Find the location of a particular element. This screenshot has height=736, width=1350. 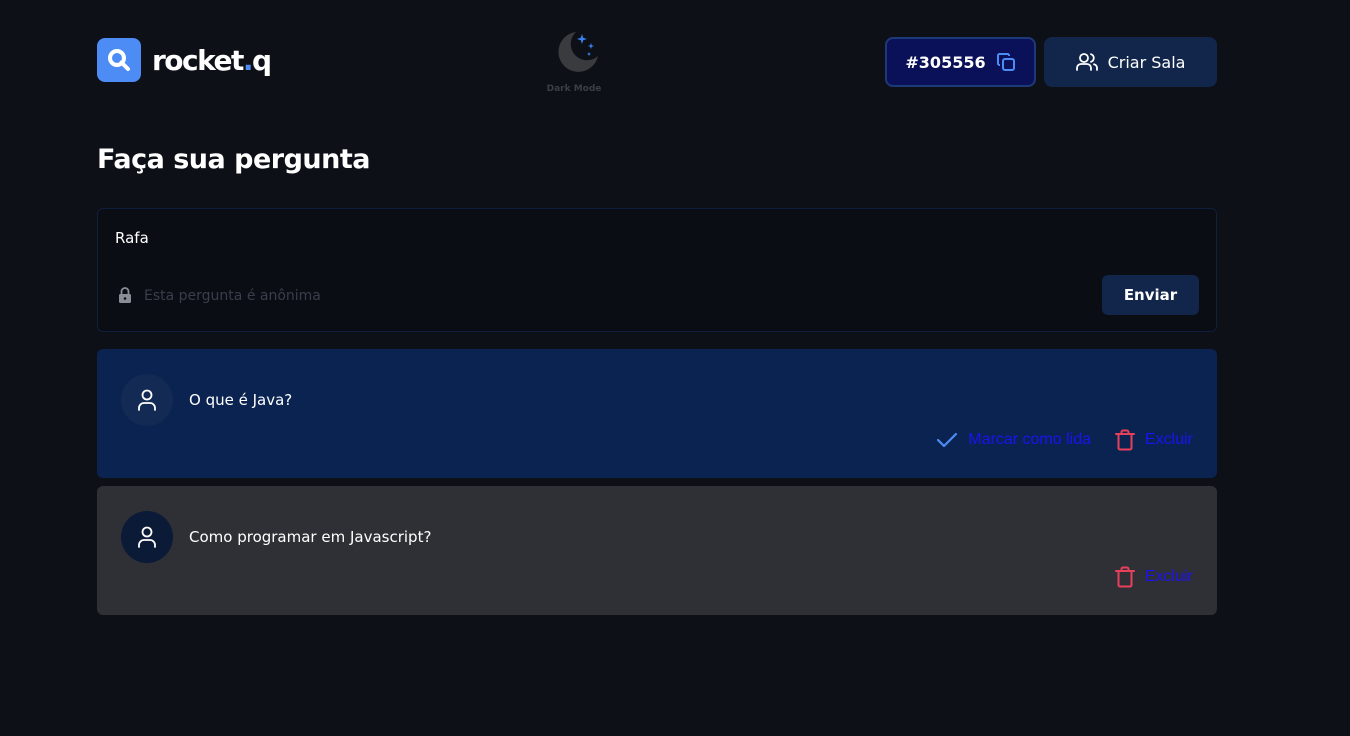

logo-badge is located at coordinates (119, 60).